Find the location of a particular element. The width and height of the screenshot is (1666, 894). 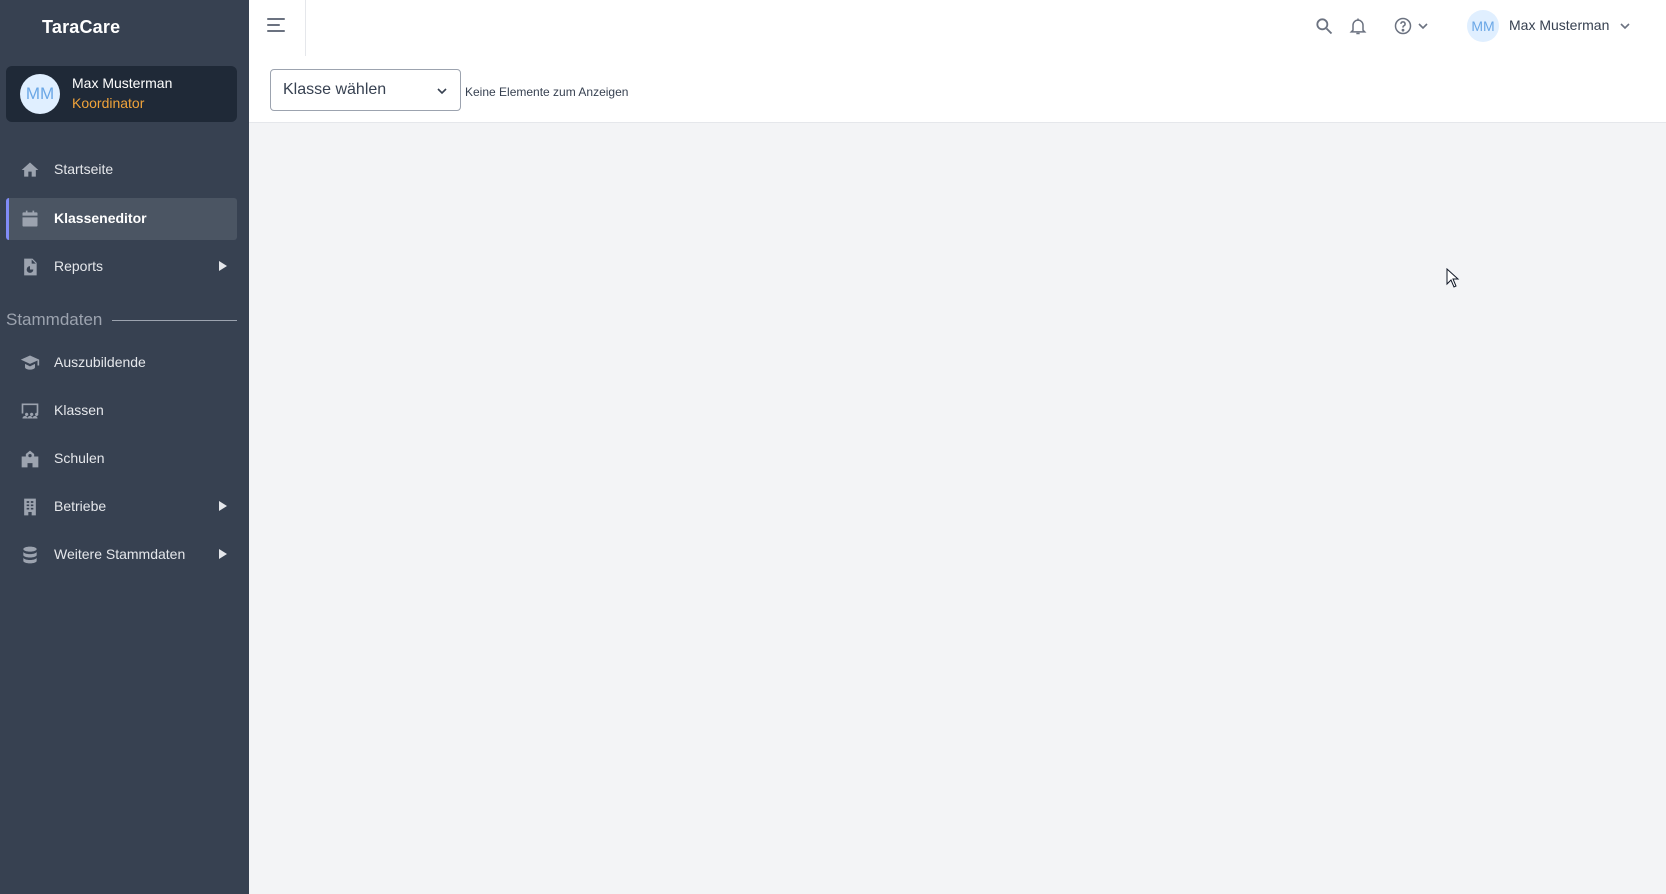

building-icon is located at coordinates (30, 507).